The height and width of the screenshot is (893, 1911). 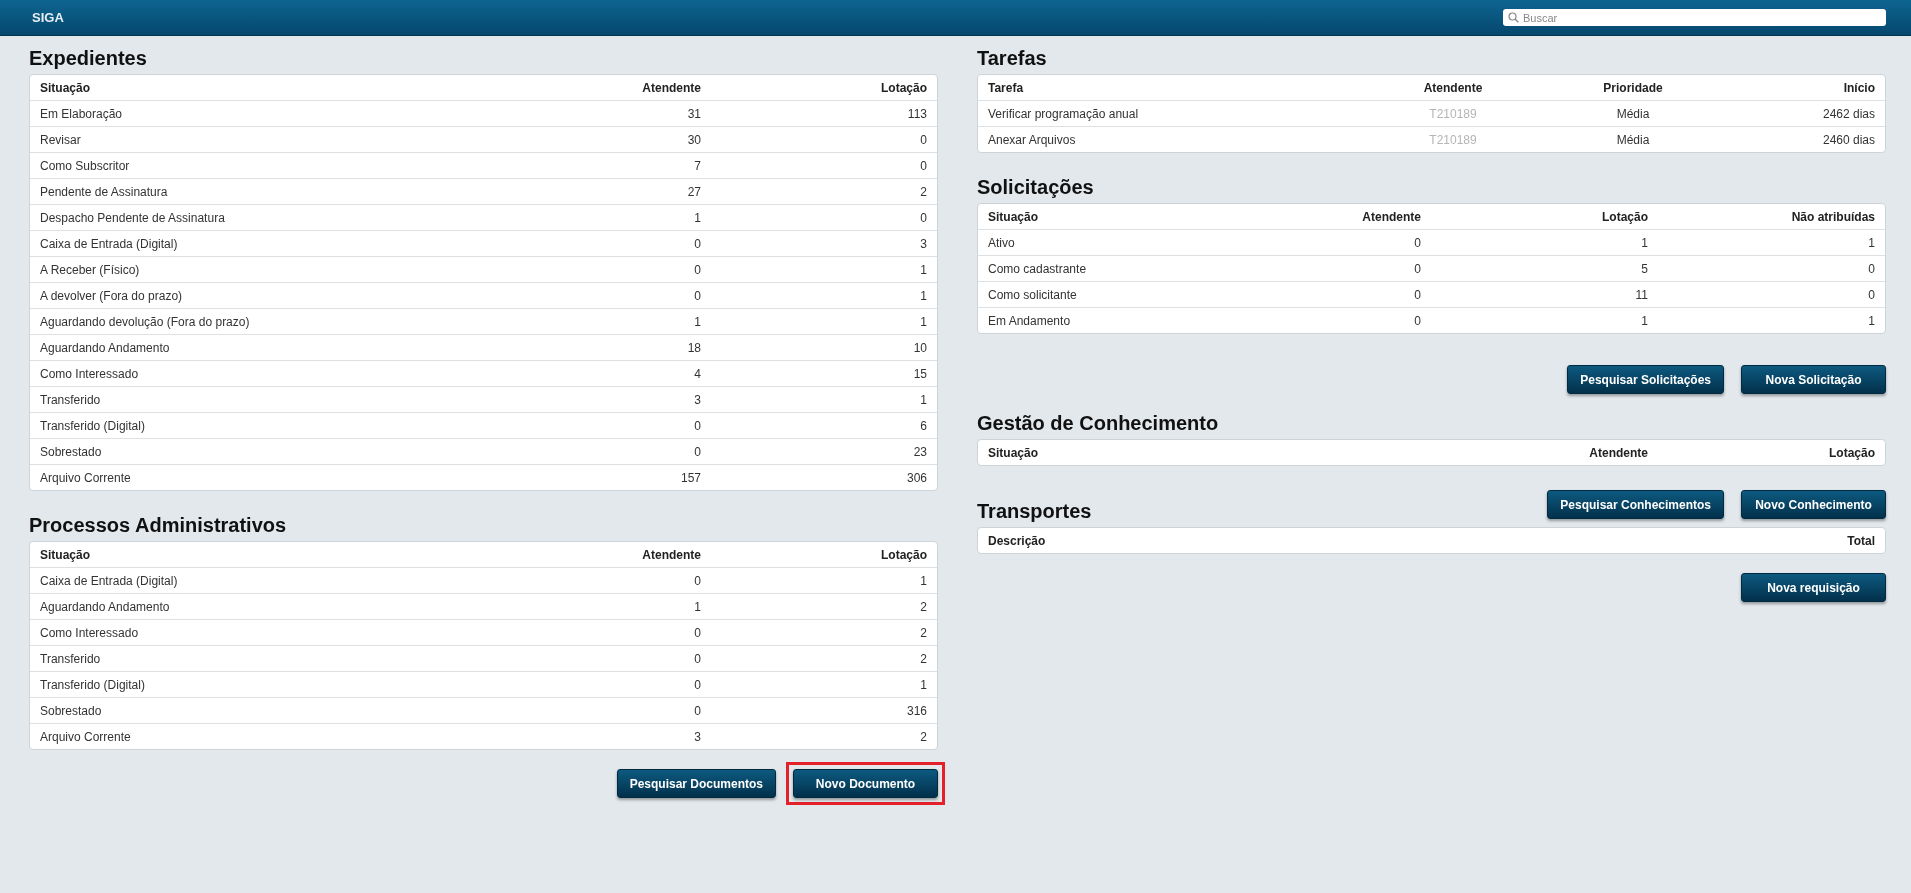 I want to click on table-cell-text: A devolver (Fora do prazo), so click(x=111, y=295).